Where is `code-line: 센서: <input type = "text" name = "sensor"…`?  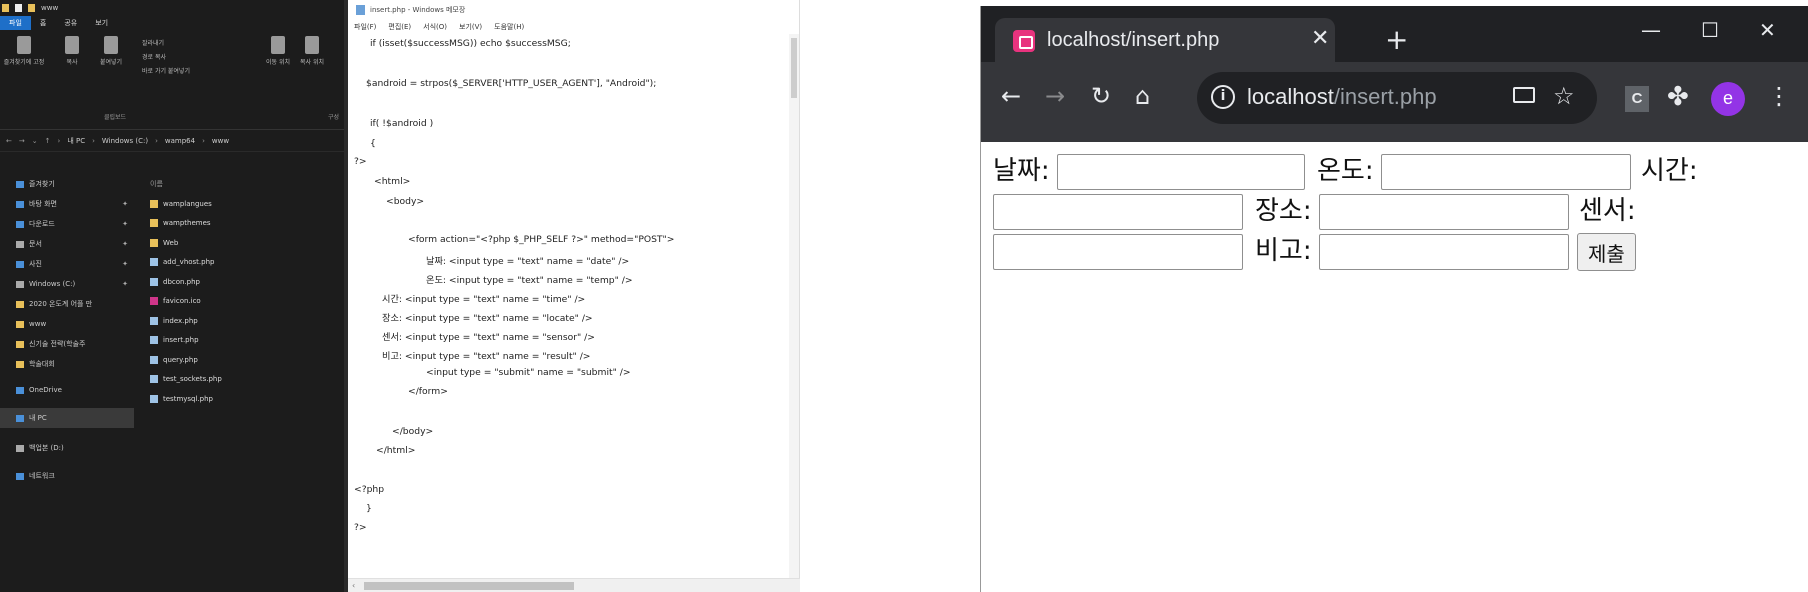
code-line: 센서: <input type = "text" name = "sensor"… is located at coordinates (488, 337).